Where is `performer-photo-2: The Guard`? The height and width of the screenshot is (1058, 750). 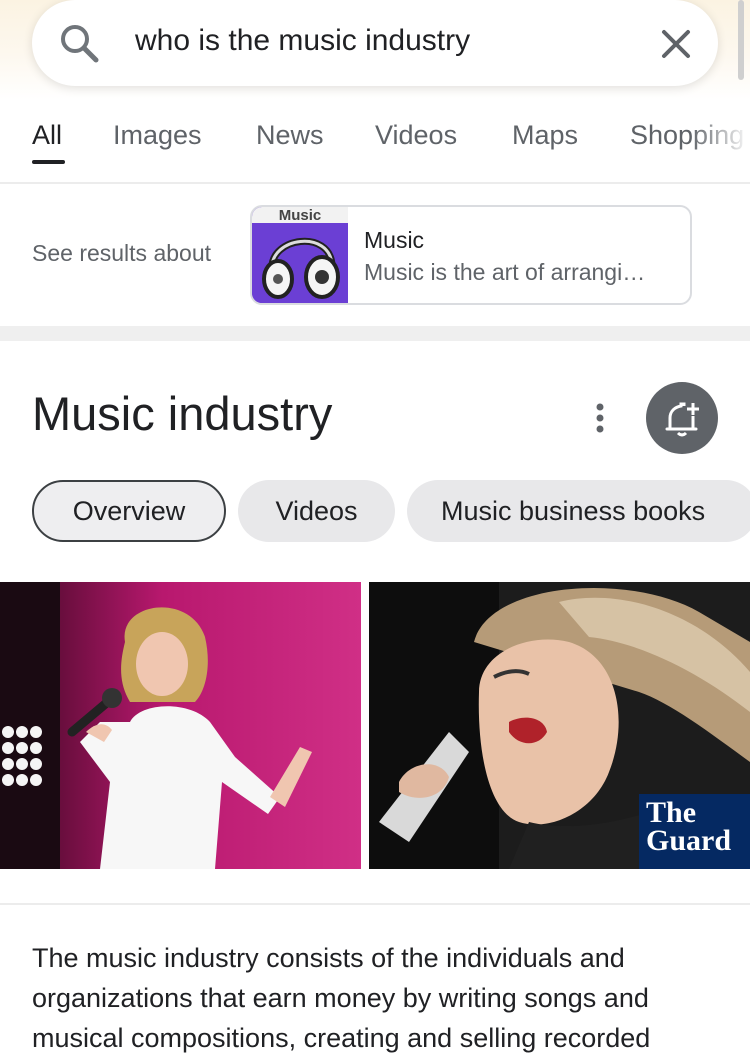
performer-photo-2: The Guard is located at coordinates (559, 725).